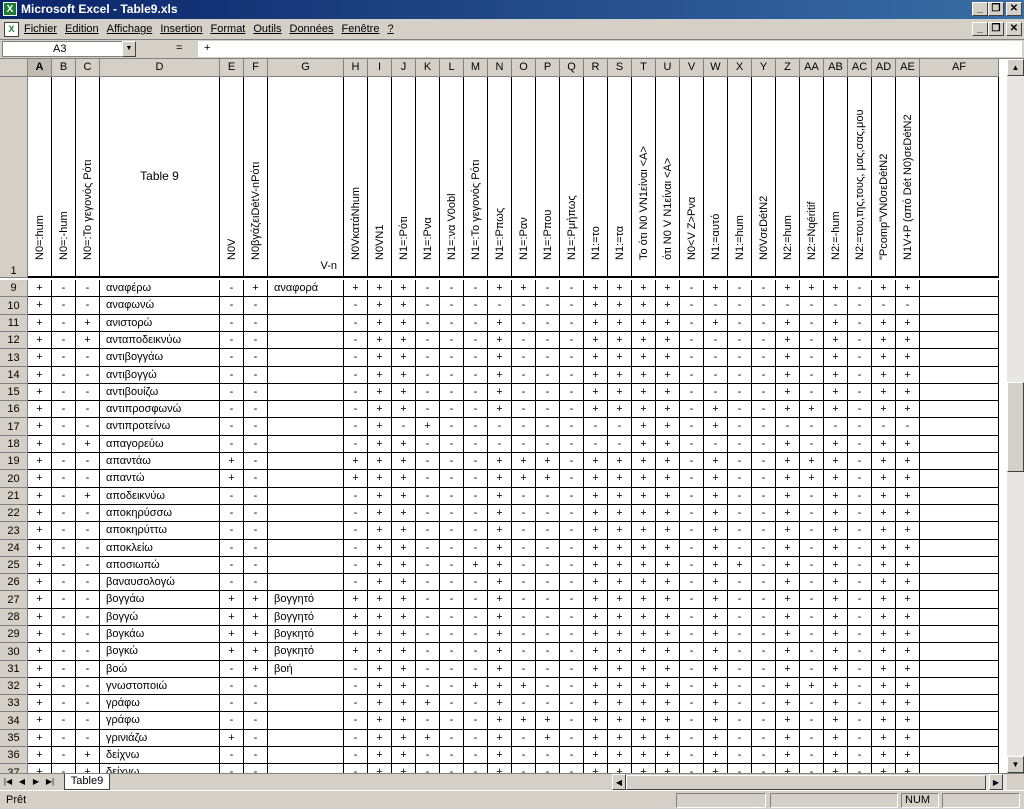 The width and height of the screenshot is (1024, 809). Describe the element at coordinates (1015, 427) in the screenshot. I see `vertical-scroll-thumb` at that location.